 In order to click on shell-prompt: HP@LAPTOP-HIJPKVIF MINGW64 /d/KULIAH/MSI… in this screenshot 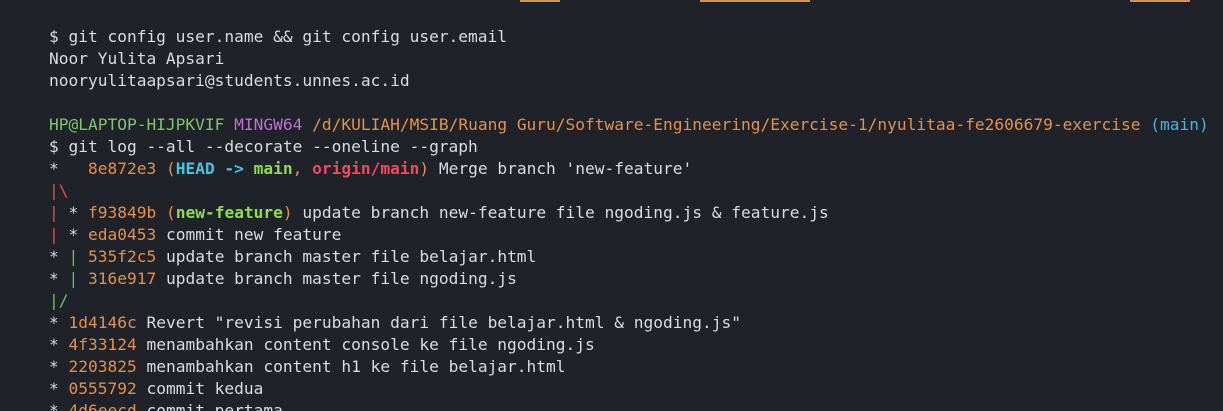, I will do `click(609, 113)`.